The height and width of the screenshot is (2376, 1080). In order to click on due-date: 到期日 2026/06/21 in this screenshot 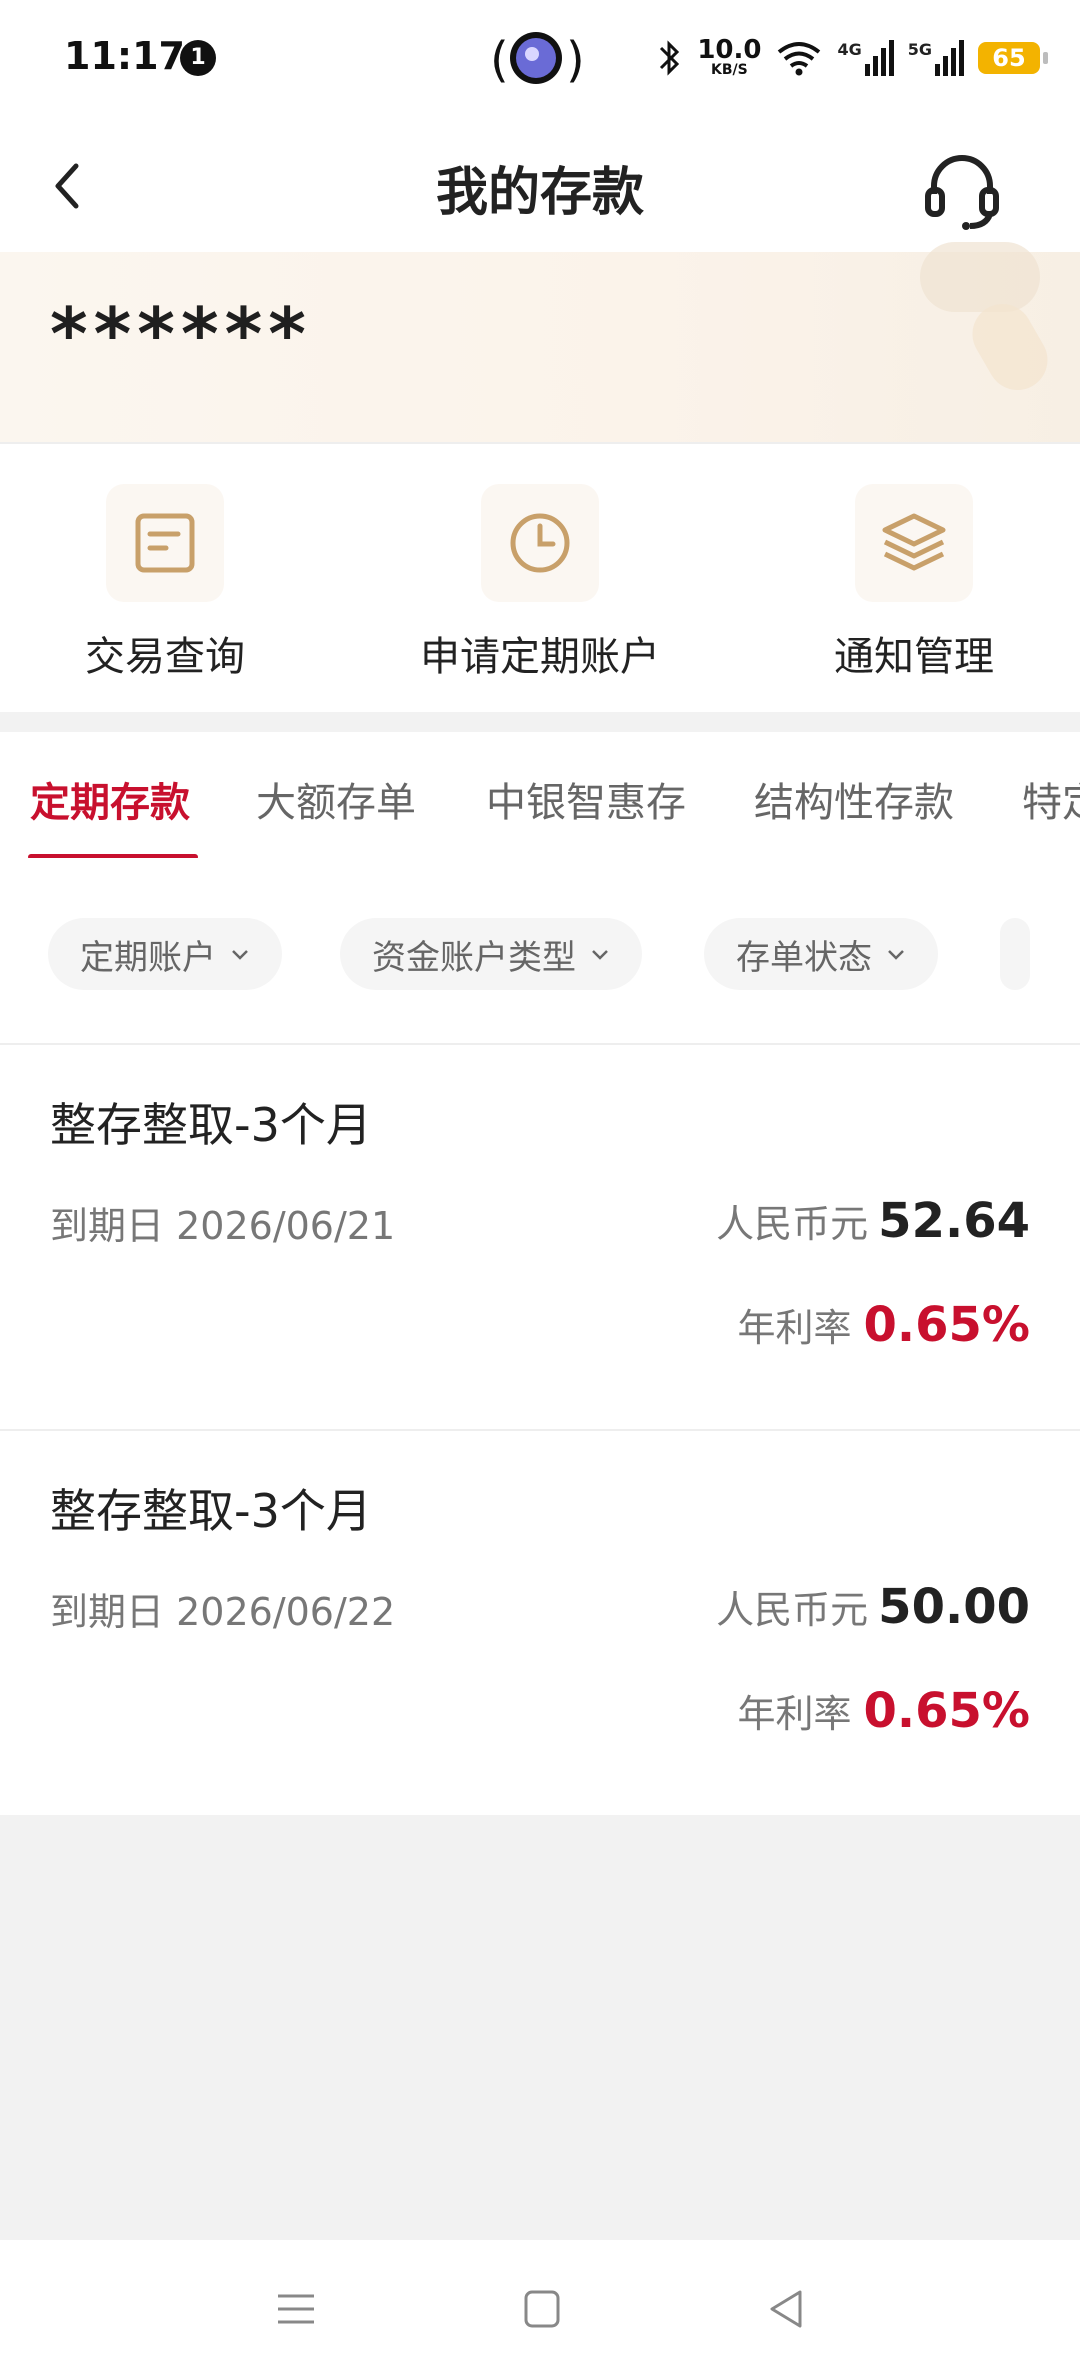, I will do `click(223, 1226)`.